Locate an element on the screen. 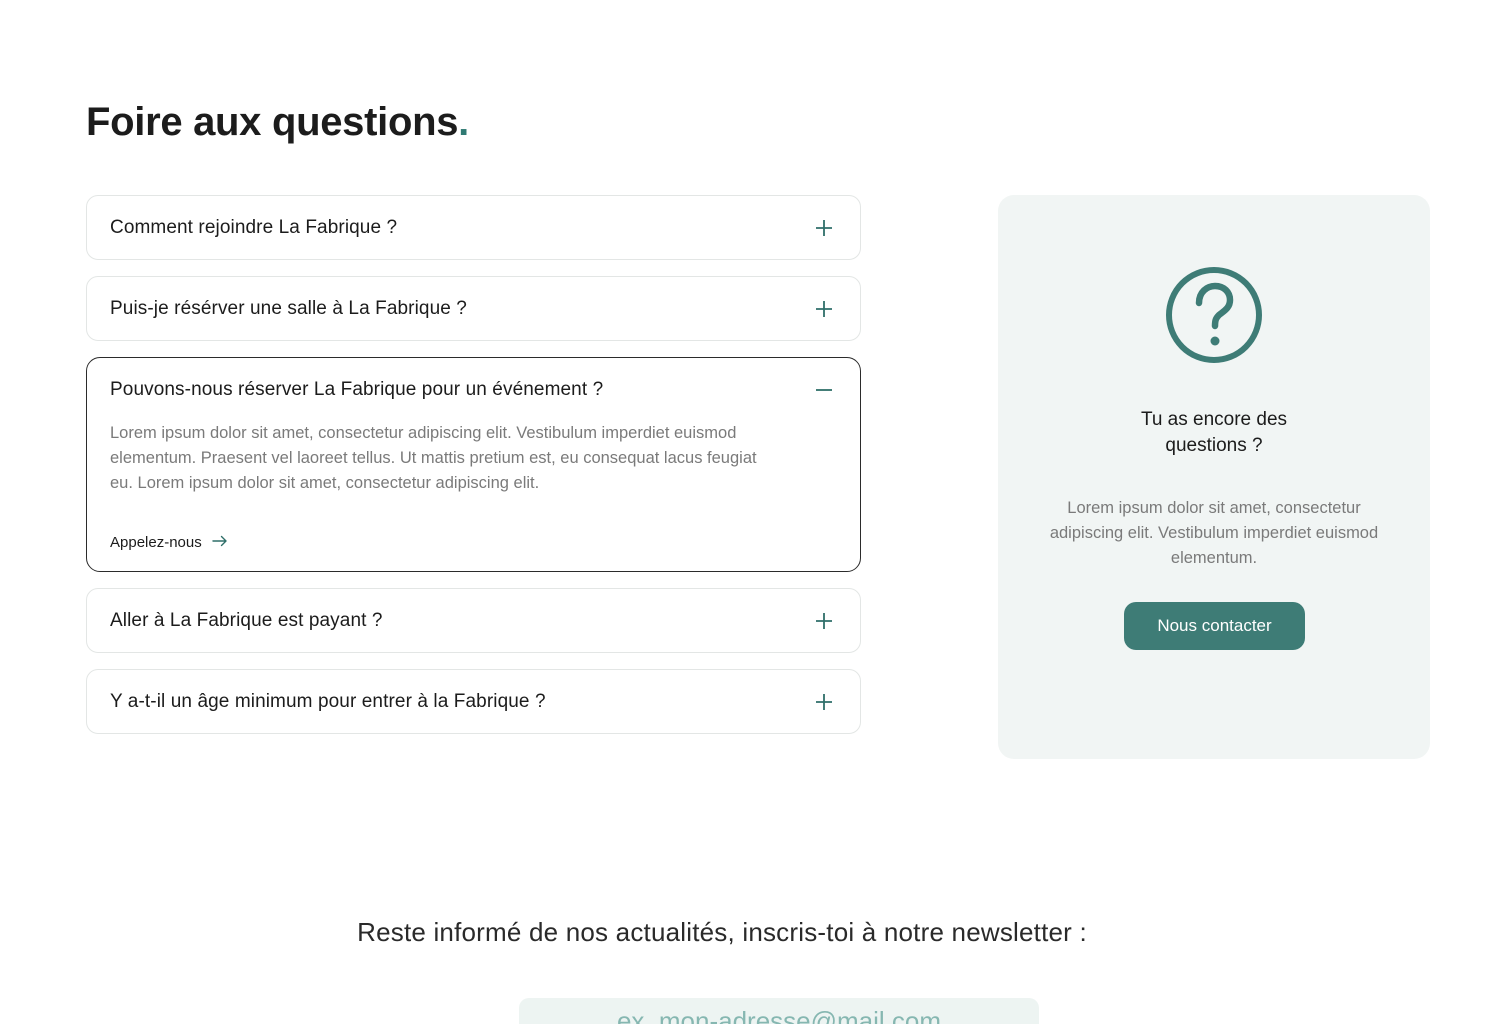 The image size is (1512, 1024). call-us-label: Appelez-nous is located at coordinates (156, 542).